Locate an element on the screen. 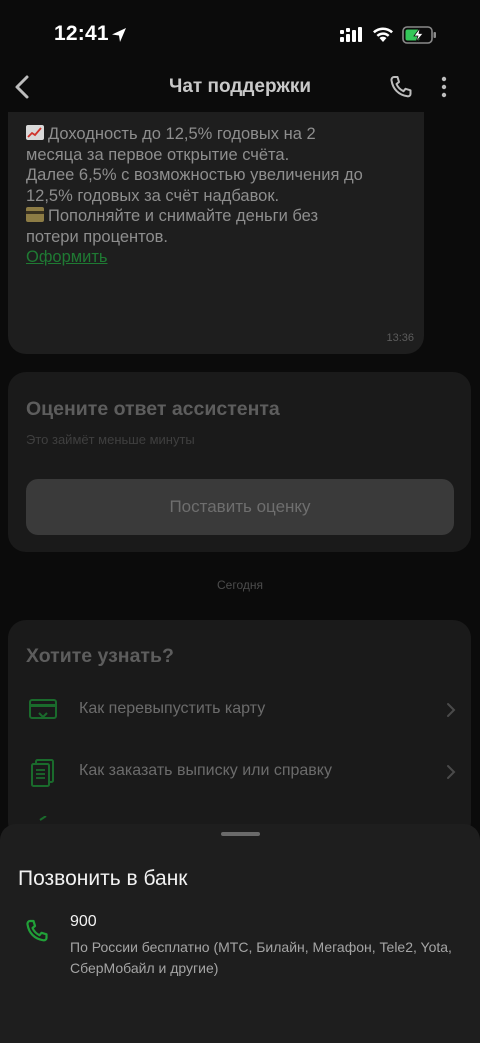 This screenshot has height=1043, width=480. sheet-title: Позвонить в банк is located at coordinates (103, 878).